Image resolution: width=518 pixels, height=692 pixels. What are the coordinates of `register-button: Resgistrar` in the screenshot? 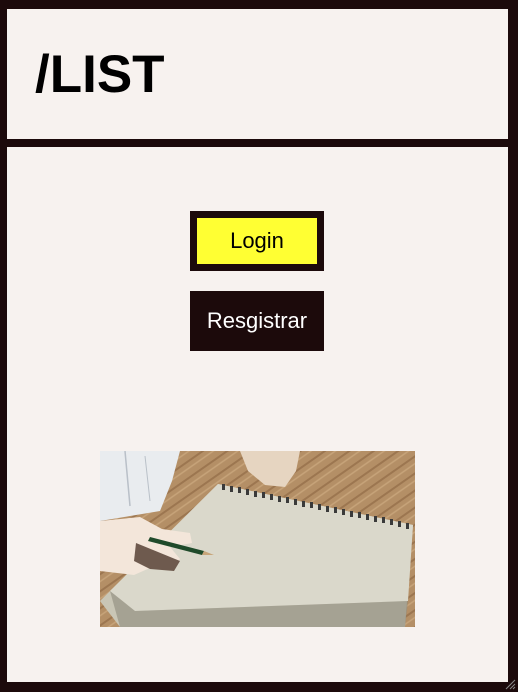 It's located at (257, 321).